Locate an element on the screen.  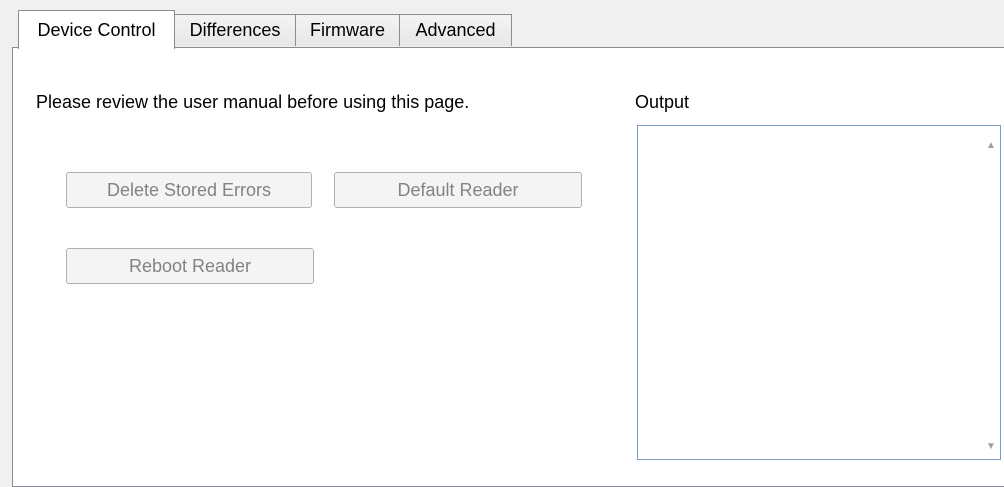
scroll-down-icon: ▼ is located at coordinates (991, 446).